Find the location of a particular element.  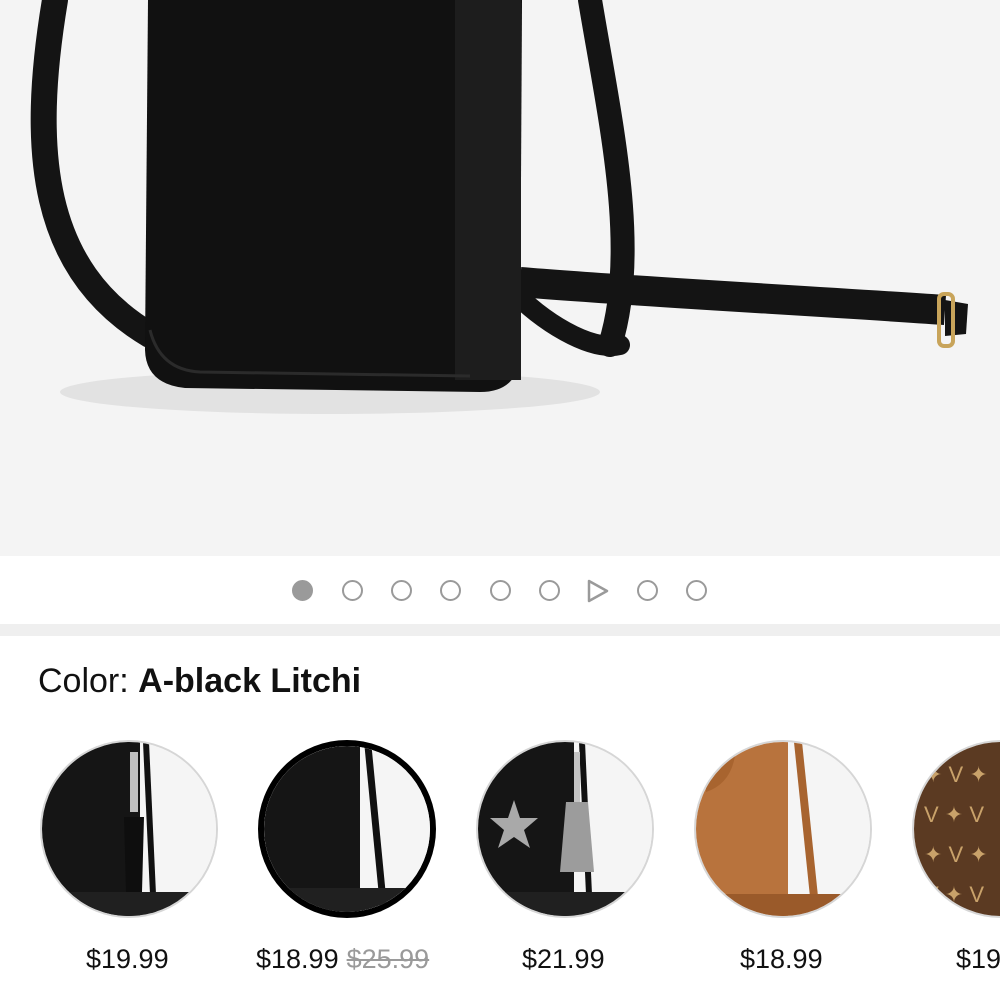

selected-color-name: A-black Litchi is located at coordinates (250, 681).